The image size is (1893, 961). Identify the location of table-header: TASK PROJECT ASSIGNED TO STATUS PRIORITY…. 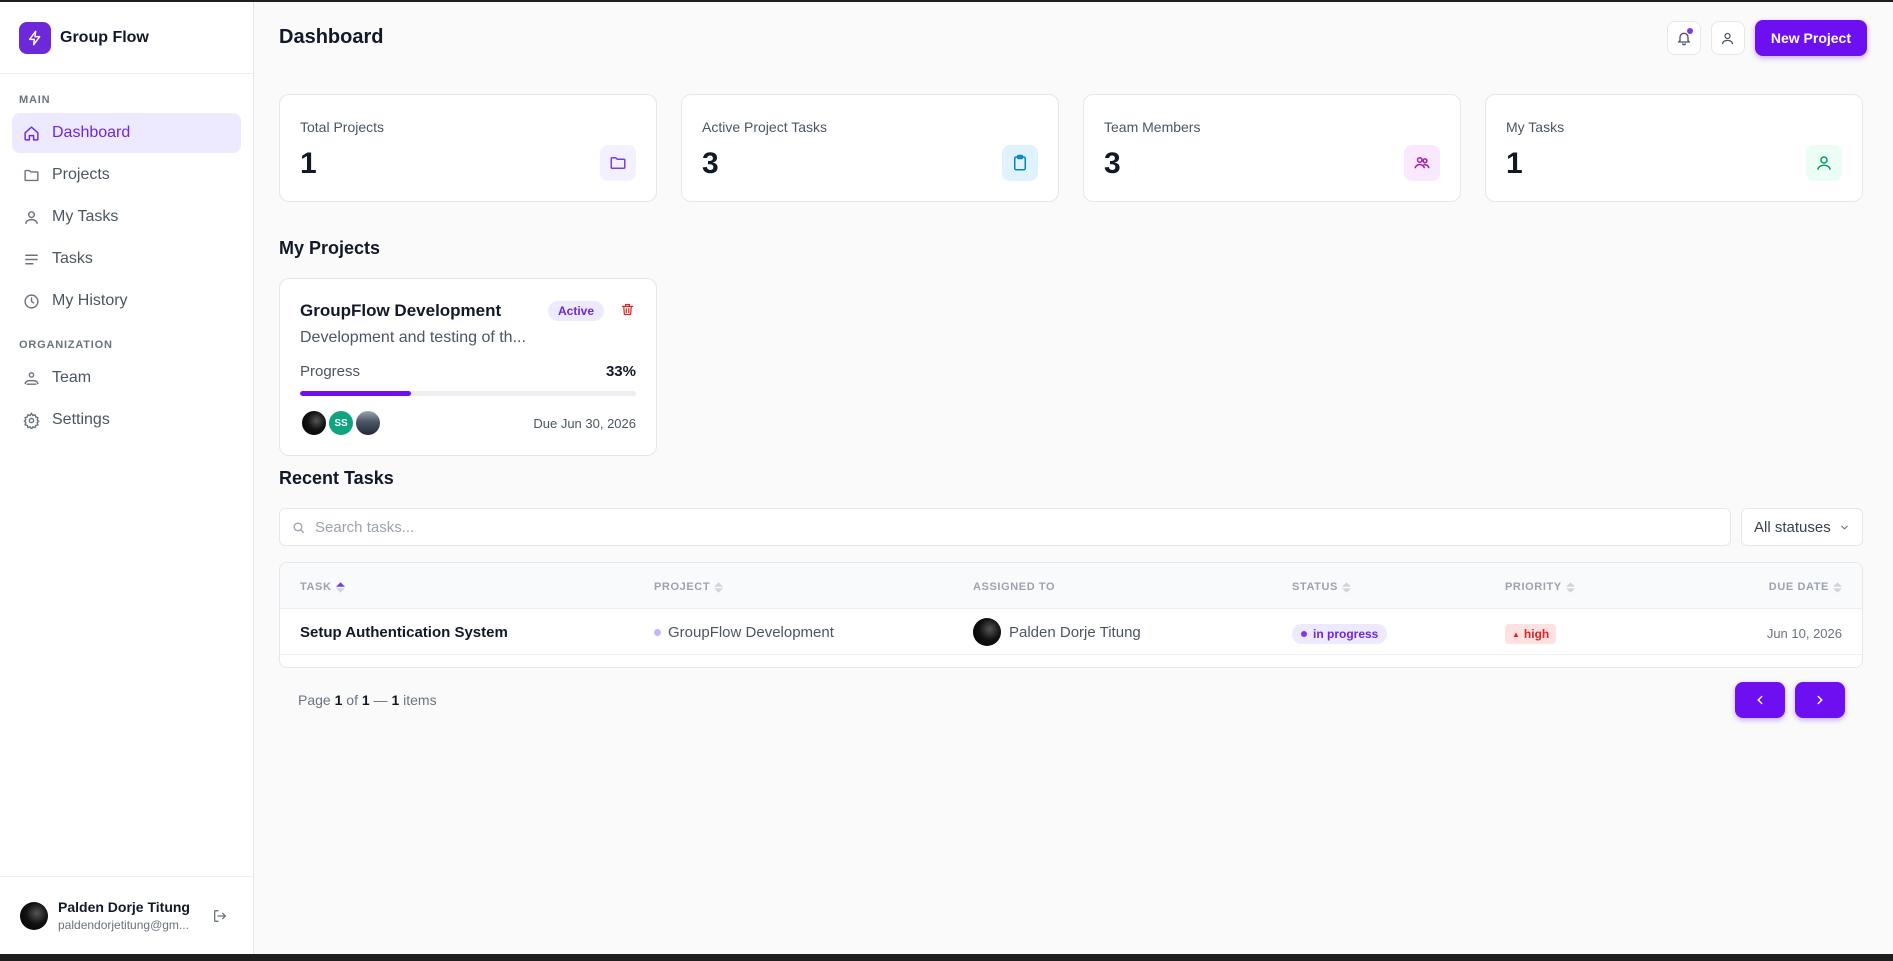
(1071, 586).